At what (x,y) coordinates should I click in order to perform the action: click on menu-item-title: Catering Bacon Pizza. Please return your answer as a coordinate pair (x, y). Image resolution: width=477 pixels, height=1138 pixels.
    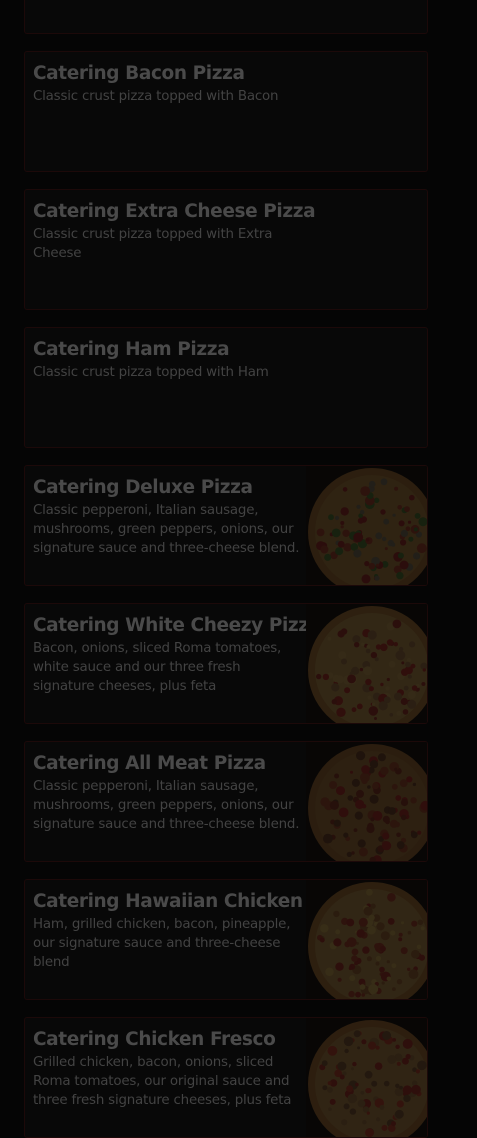
    Looking at the image, I should click on (139, 73).